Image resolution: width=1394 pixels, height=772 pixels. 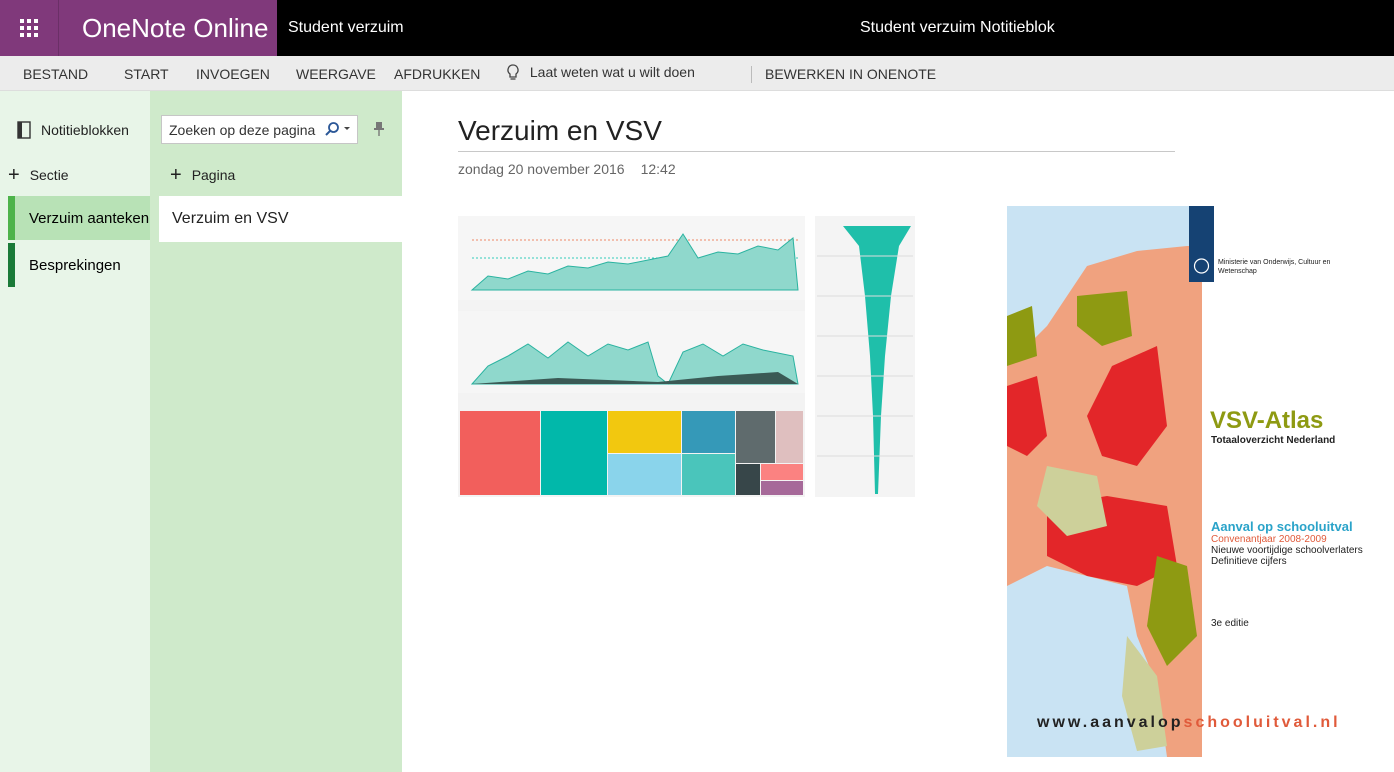 What do you see at coordinates (751, 74) in the screenshot?
I see `ribbon-separator` at bounding box center [751, 74].